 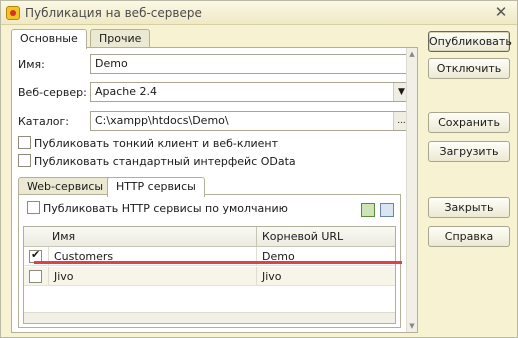 What do you see at coordinates (470, 41) in the screenshot?
I see `publish-button: Опубликовать` at bounding box center [470, 41].